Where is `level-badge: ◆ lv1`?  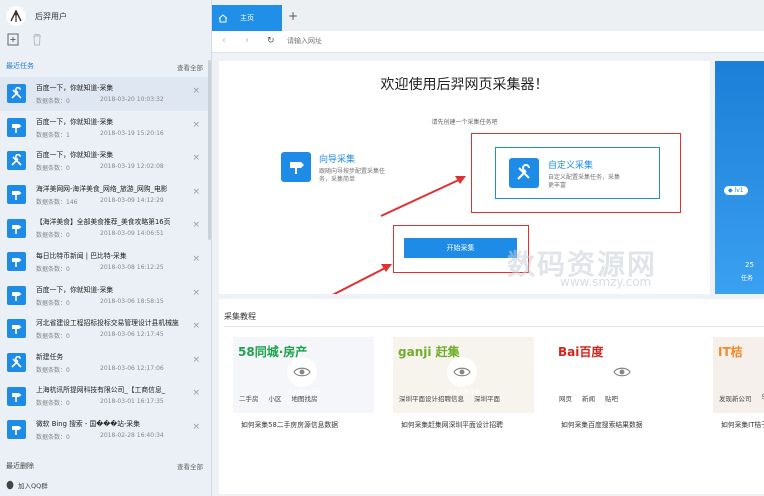
level-badge: ◆ lv1 is located at coordinates (736, 190).